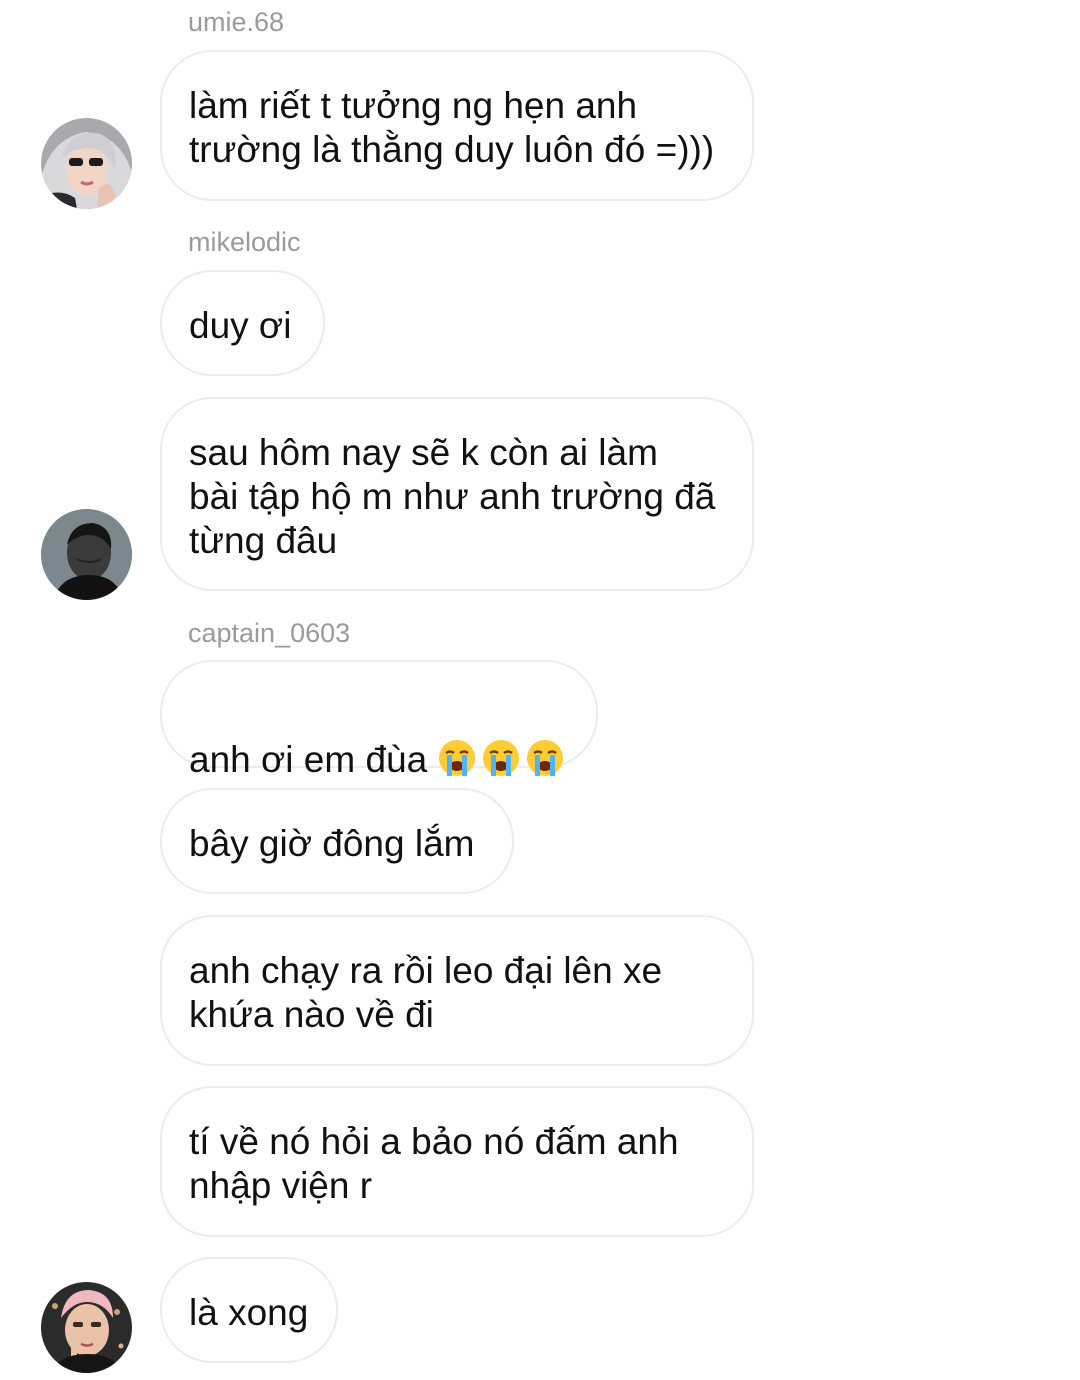  I want to click on message-bubble: duy ơi, so click(242, 323).